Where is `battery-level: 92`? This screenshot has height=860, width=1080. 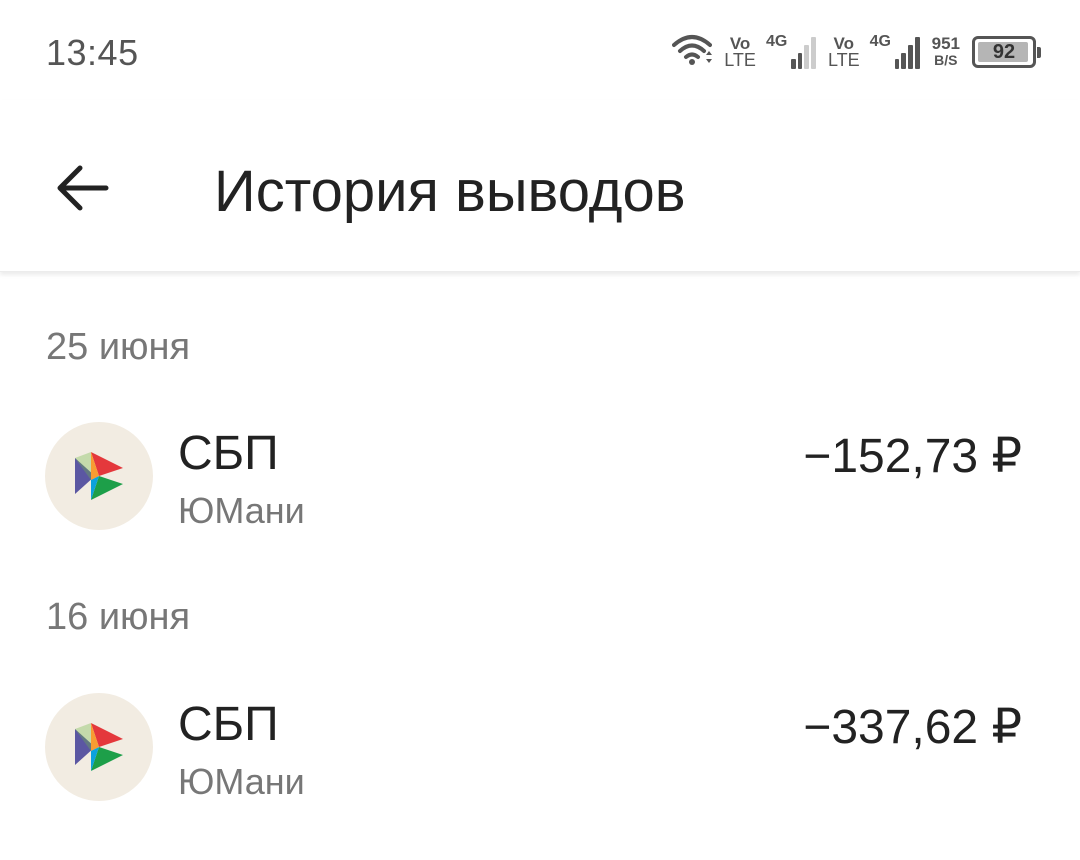
battery-level: 92 is located at coordinates (1004, 51).